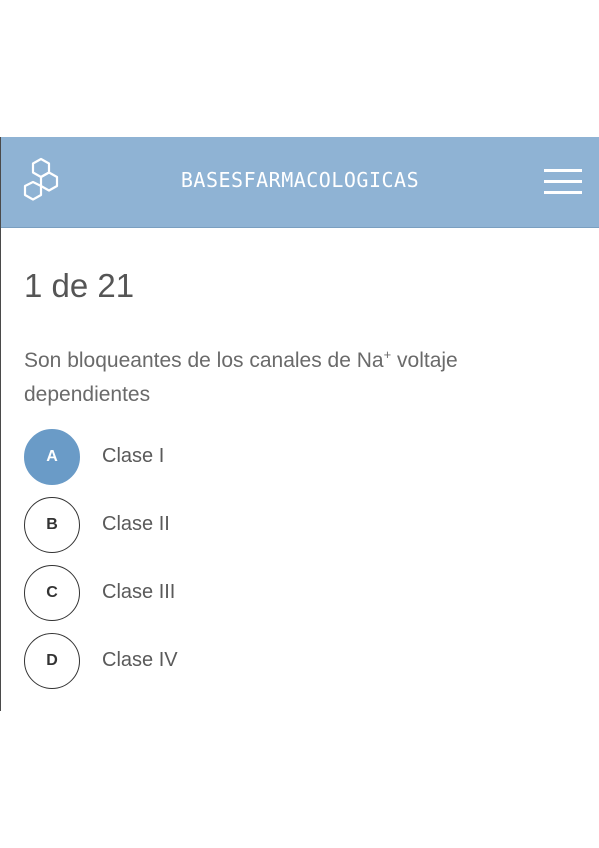  What do you see at coordinates (139, 592) in the screenshot?
I see `option-label: Clase III` at bounding box center [139, 592].